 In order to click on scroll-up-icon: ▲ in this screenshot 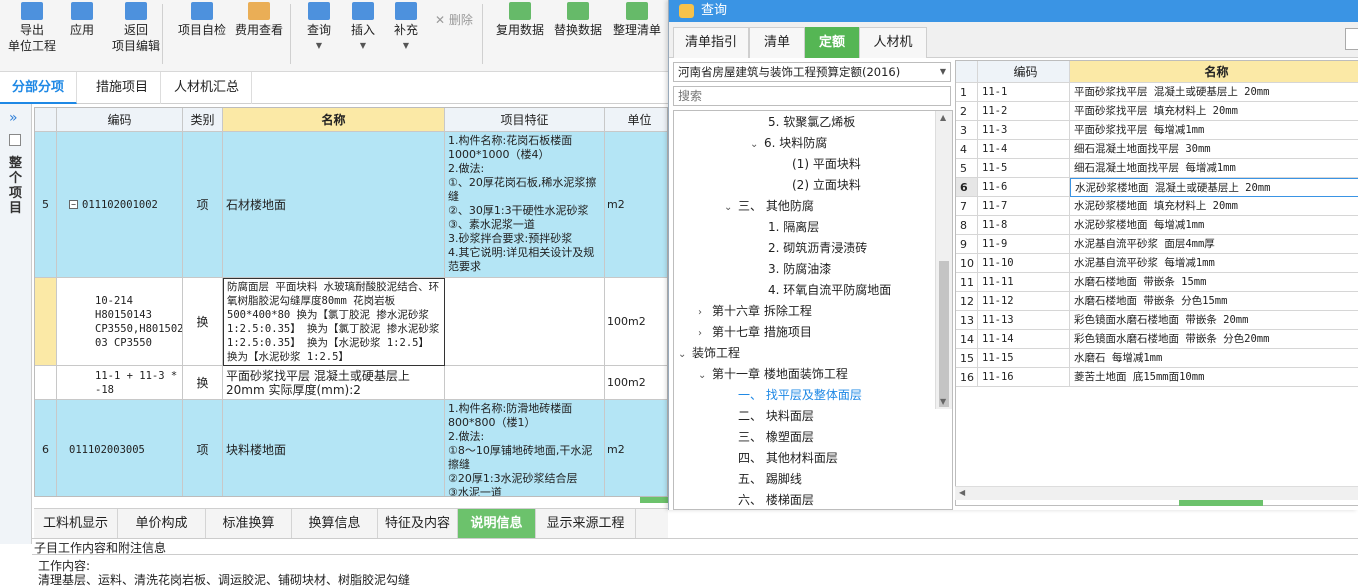, I will do `click(943, 117)`.